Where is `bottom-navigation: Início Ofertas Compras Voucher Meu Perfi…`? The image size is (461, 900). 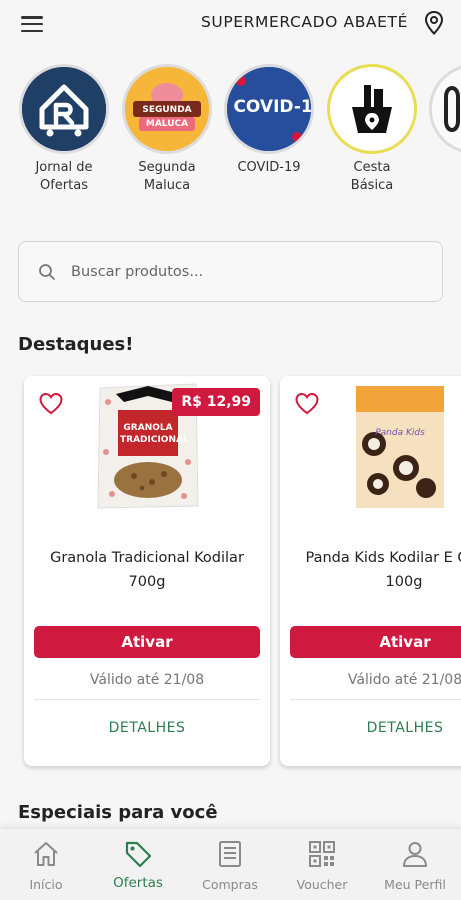 bottom-navigation: Início Ofertas Compras Voucher Meu Perfi… is located at coordinates (230, 864).